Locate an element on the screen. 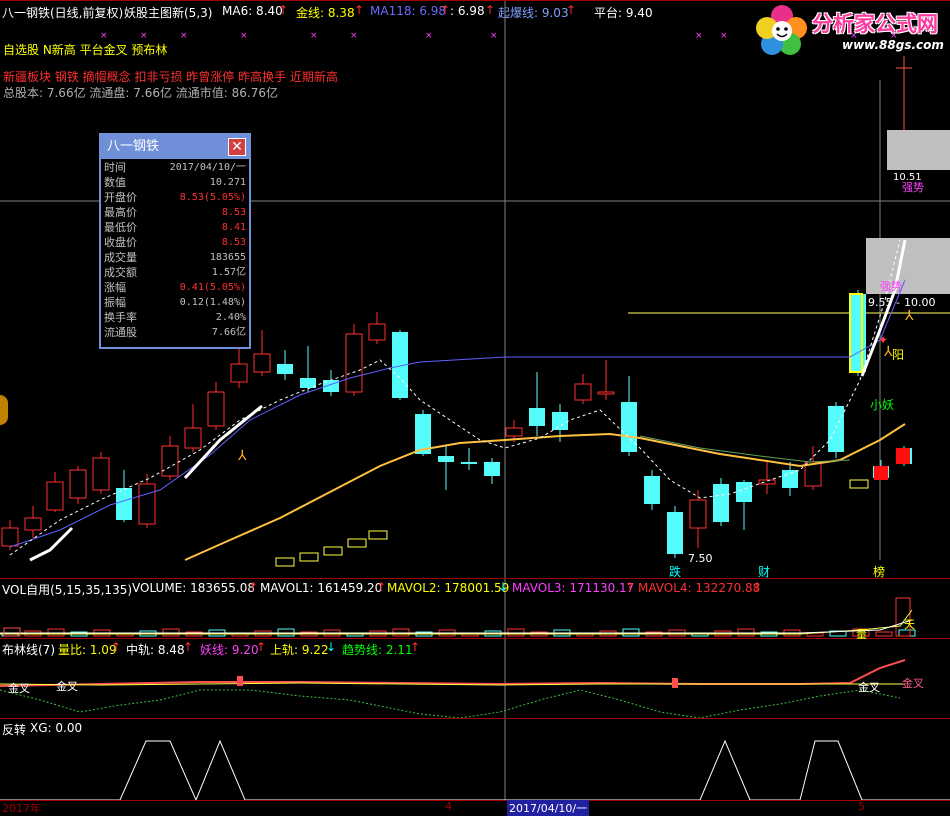 This screenshot has width=950, height=816. logo-url: www.88gs.com is located at coordinates (893, 45).